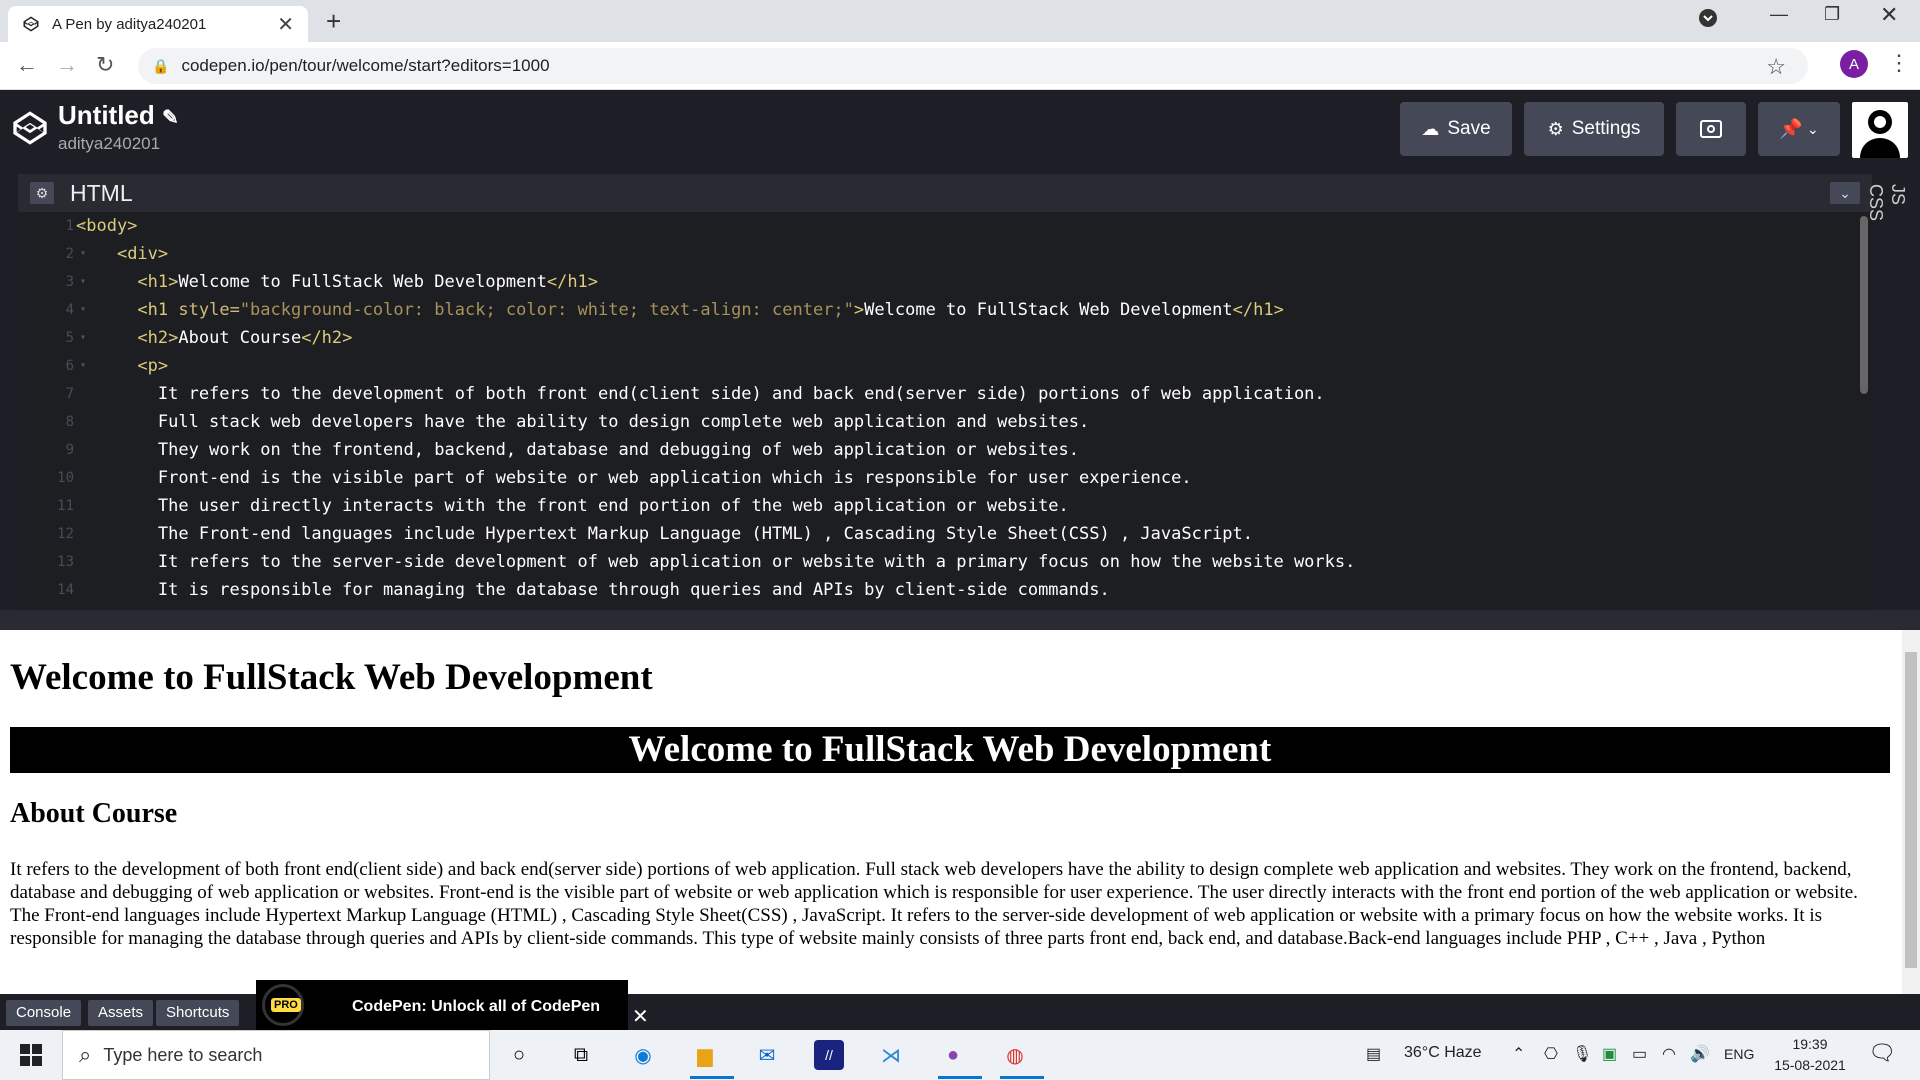 Image resolution: width=1920 pixels, height=1080 pixels. I want to click on bookmark-star-icon: ☆, so click(1776, 67).